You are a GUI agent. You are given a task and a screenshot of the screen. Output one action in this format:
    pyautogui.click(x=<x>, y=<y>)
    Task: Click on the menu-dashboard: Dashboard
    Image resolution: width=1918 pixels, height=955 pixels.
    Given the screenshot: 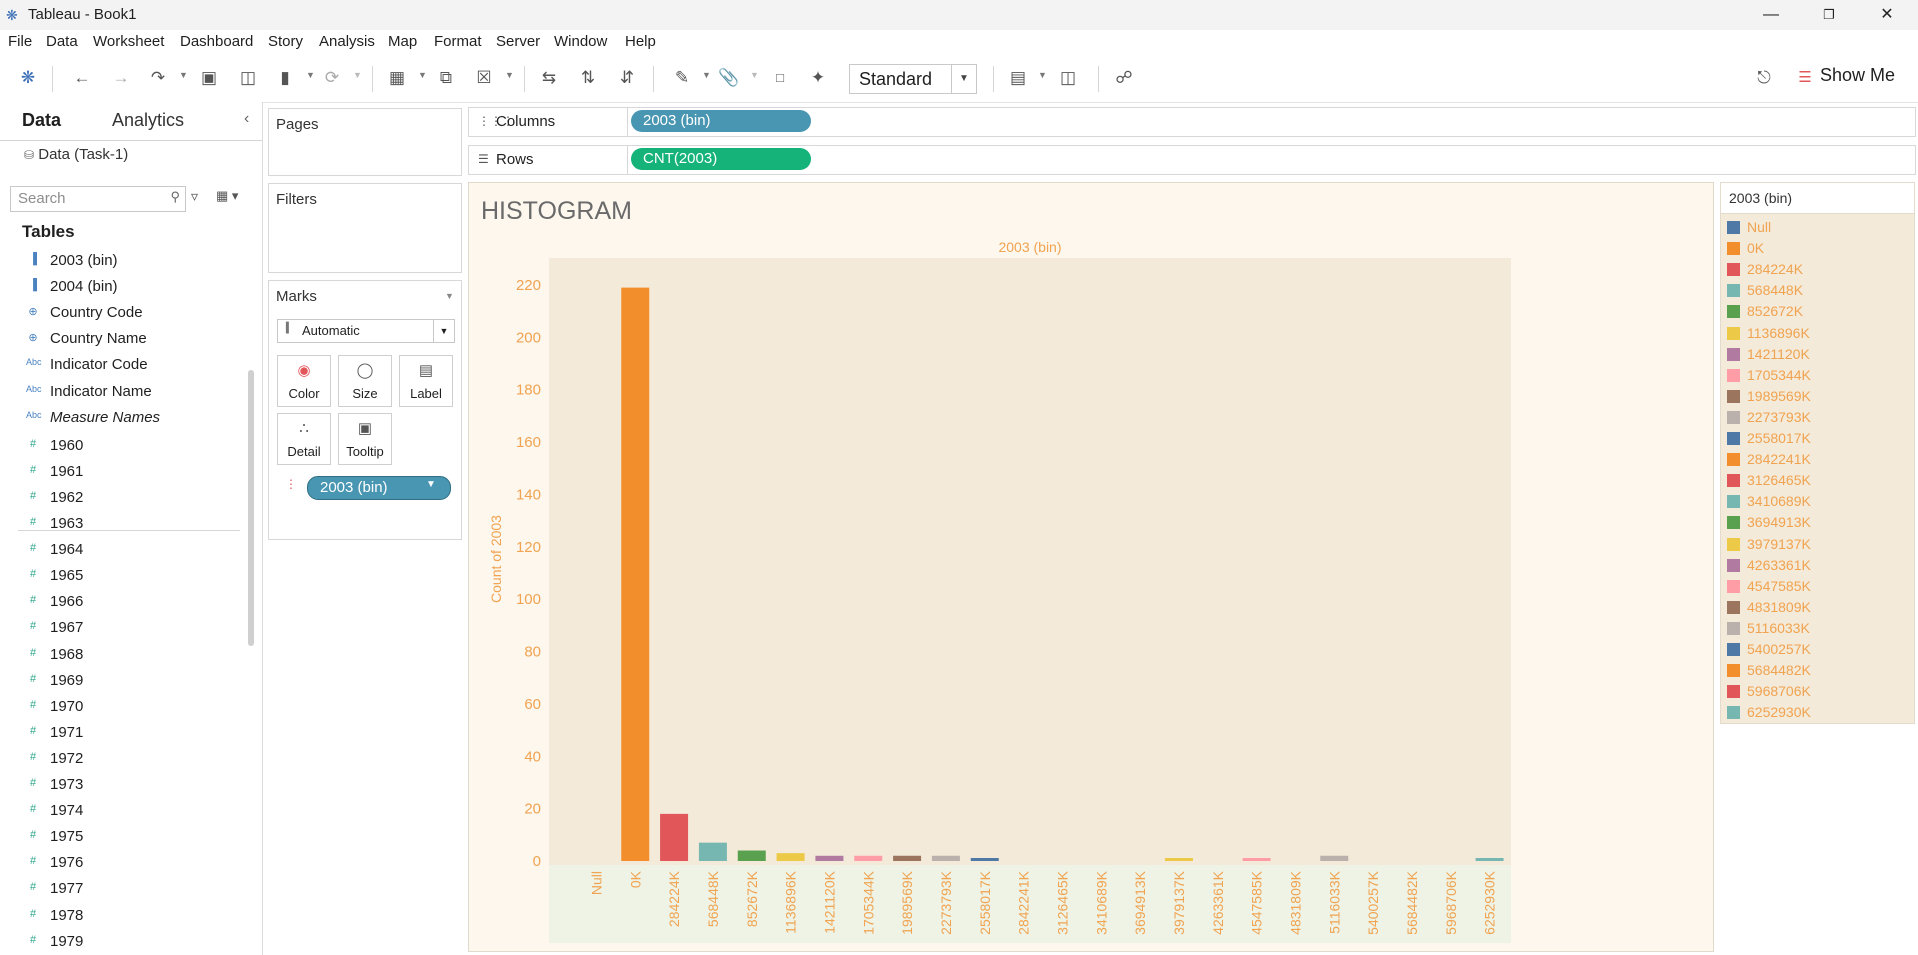 What is the action you would take?
    pyautogui.click(x=216, y=41)
    